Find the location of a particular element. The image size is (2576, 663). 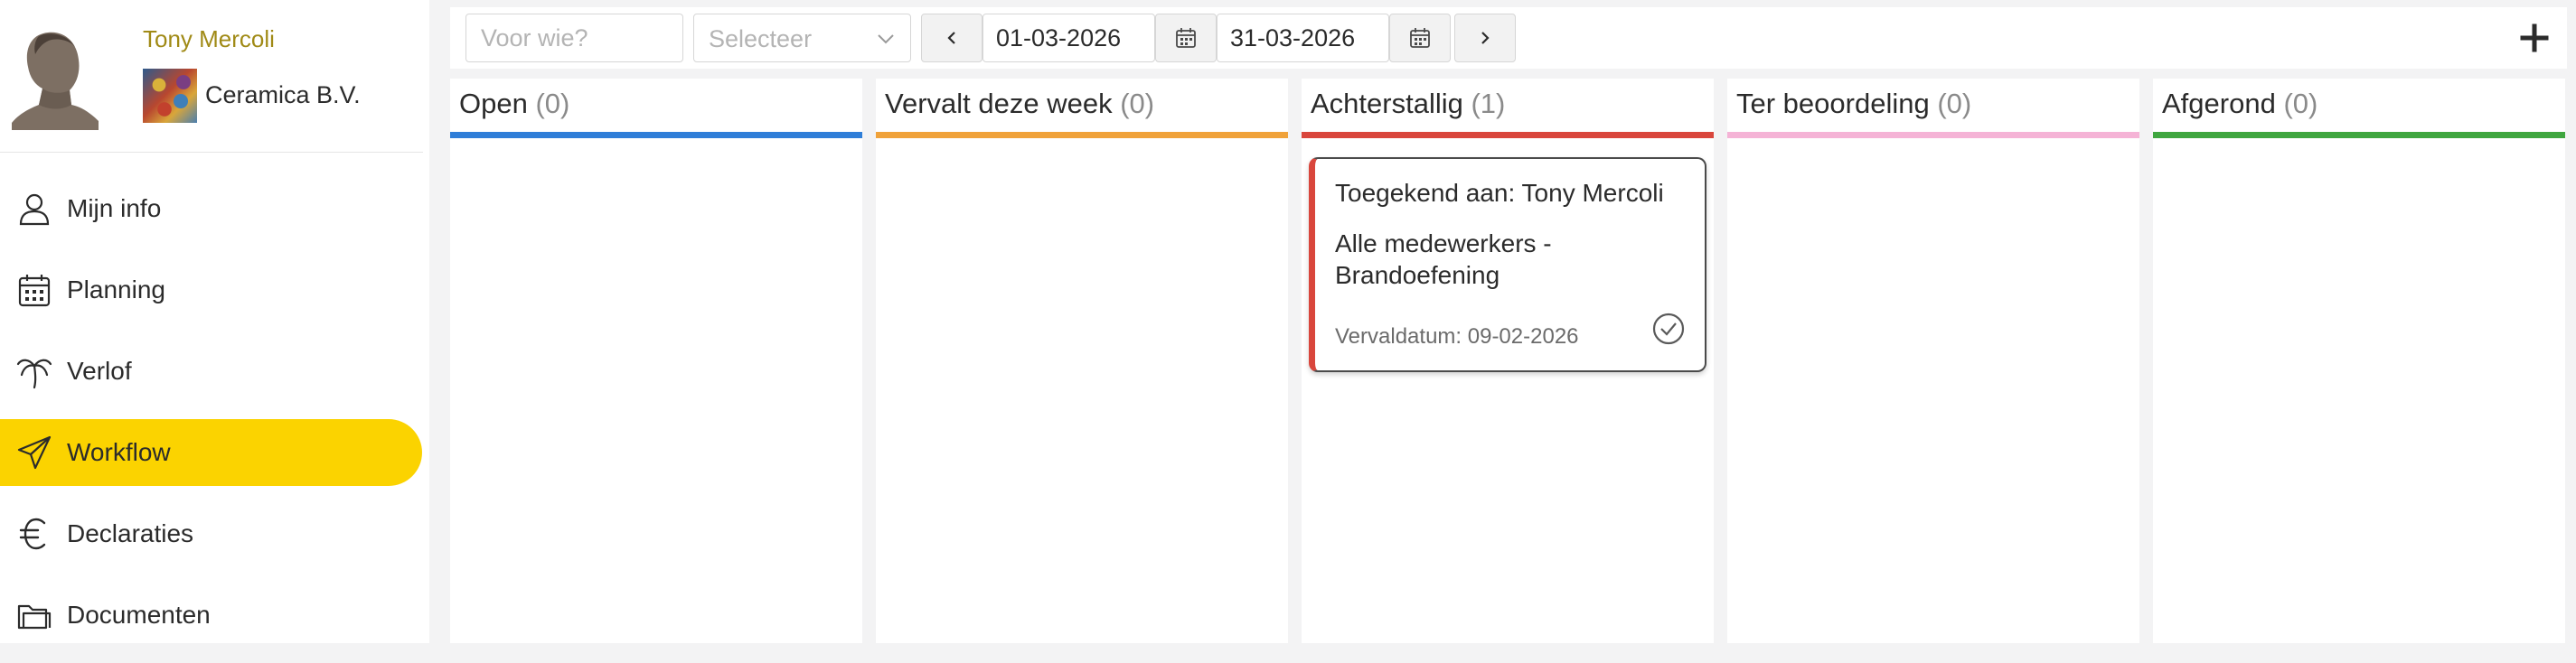

column-header: Achterstallig (1) is located at coordinates (1408, 104).